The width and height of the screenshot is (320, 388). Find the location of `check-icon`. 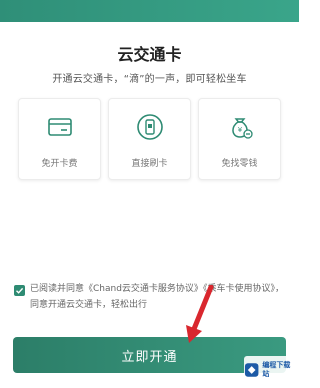

check-icon is located at coordinates (20, 290).